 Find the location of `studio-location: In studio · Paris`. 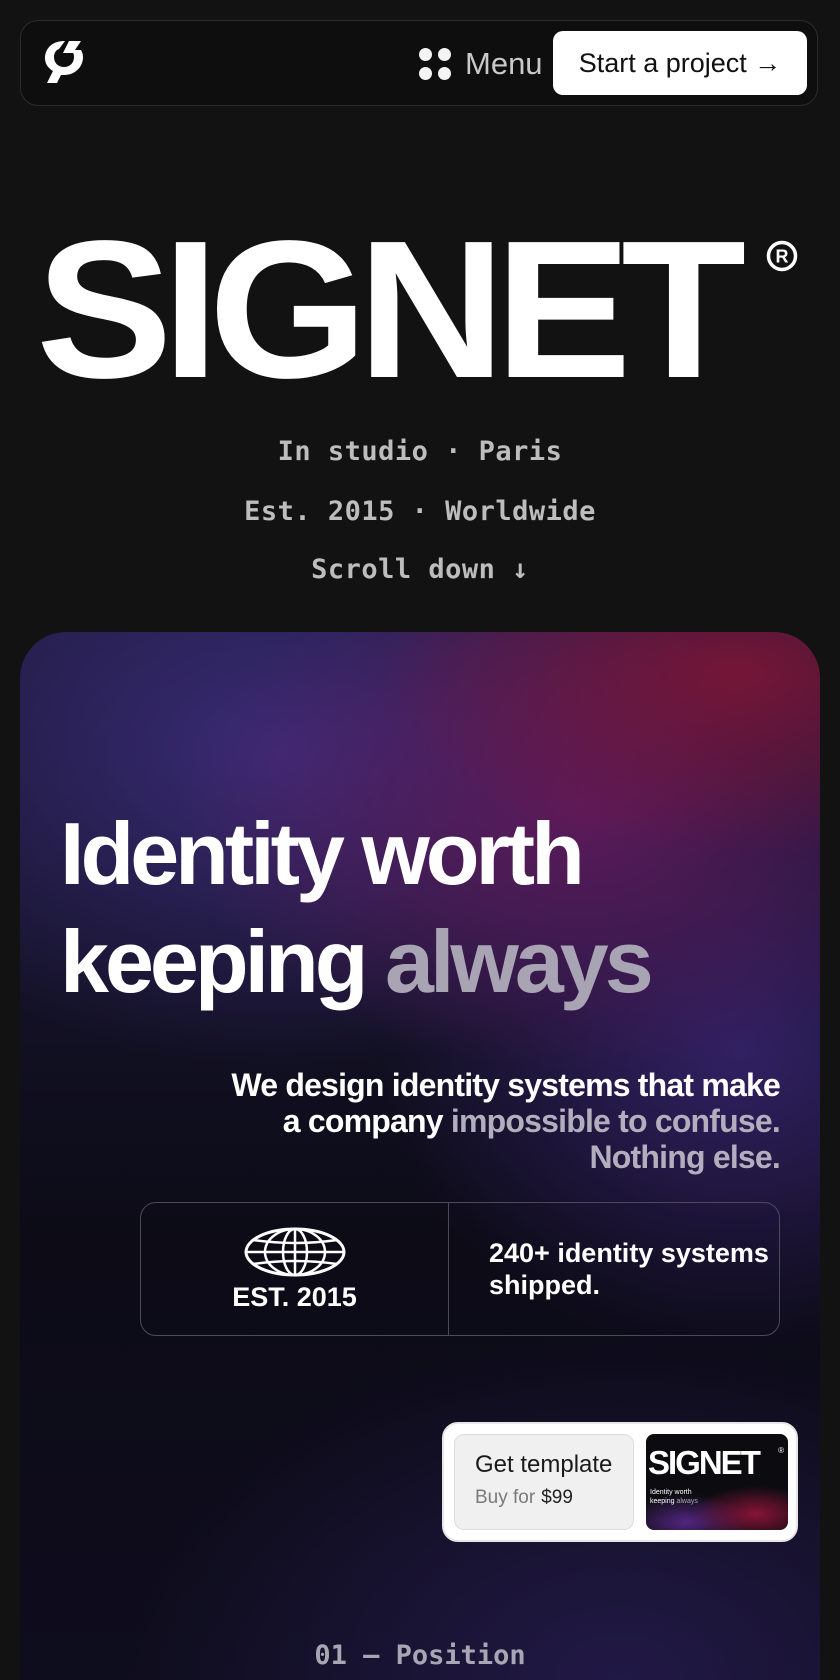

studio-location: In studio · Paris is located at coordinates (420, 451).